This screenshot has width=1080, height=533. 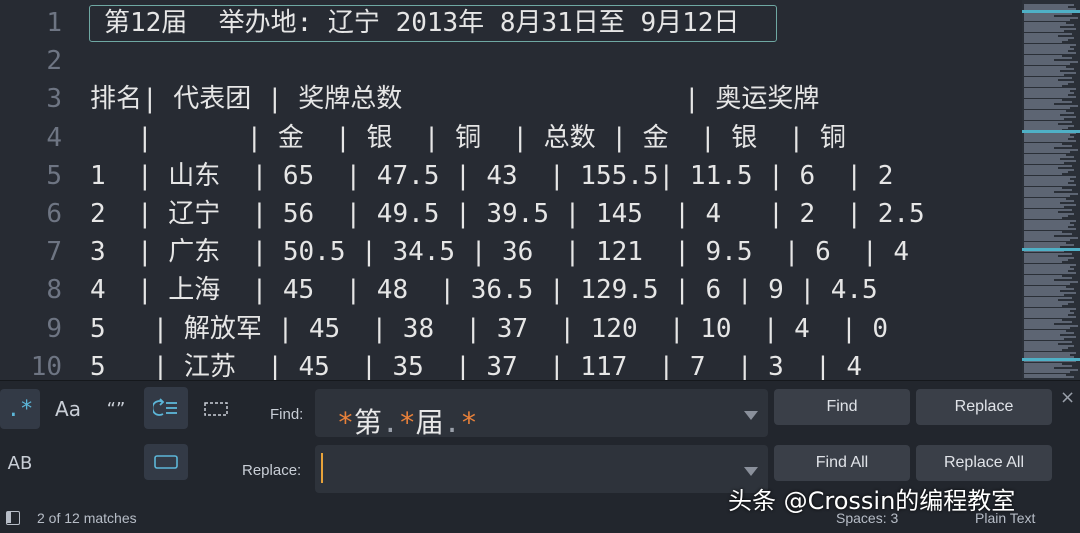 What do you see at coordinates (46, 365) in the screenshot?
I see `line-number: 10` at bounding box center [46, 365].